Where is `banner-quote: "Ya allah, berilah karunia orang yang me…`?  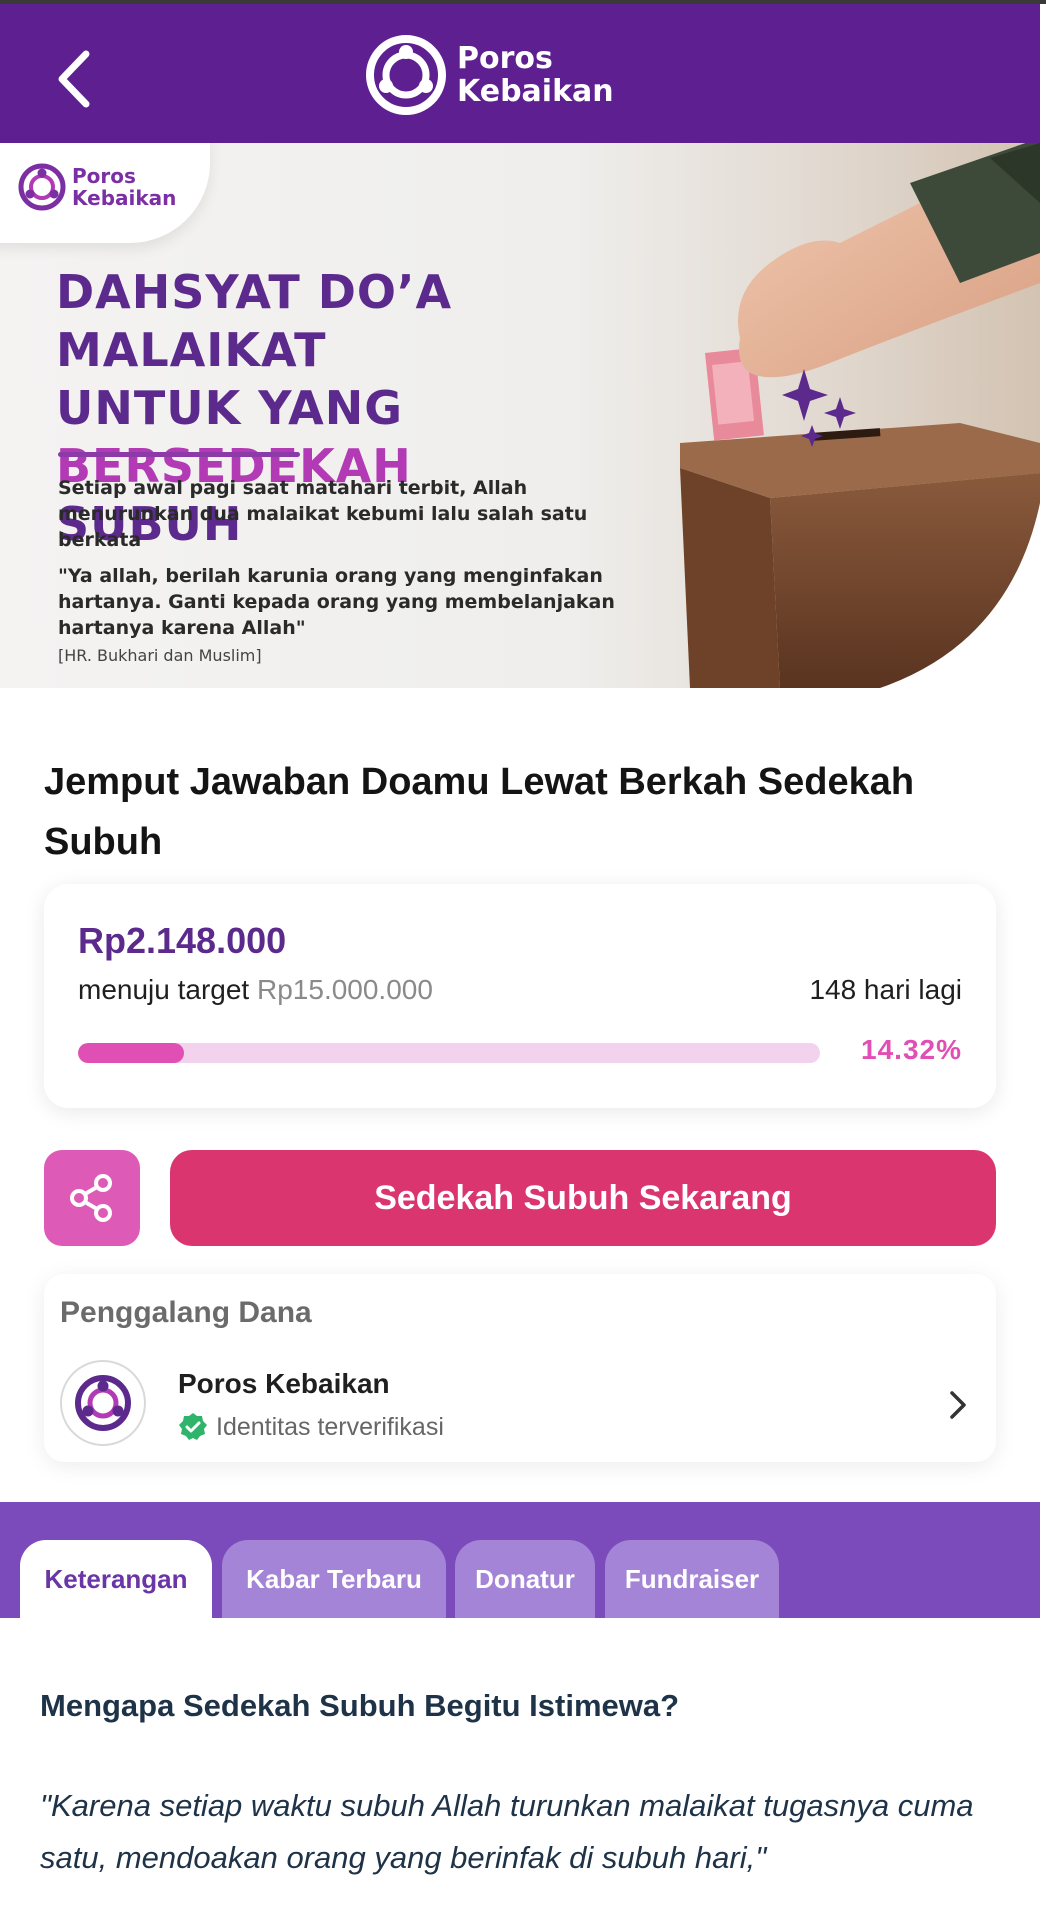 banner-quote: "Ya allah, berilah karunia orang yang me… is located at coordinates (336, 602).